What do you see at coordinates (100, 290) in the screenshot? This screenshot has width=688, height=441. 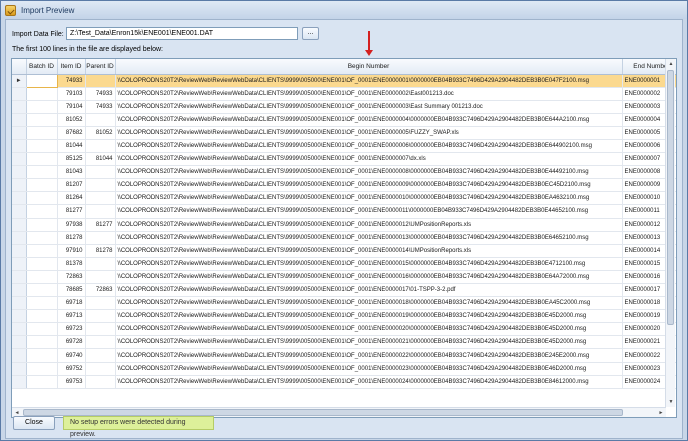 I see `parent-id-cell: 72863` at bounding box center [100, 290].